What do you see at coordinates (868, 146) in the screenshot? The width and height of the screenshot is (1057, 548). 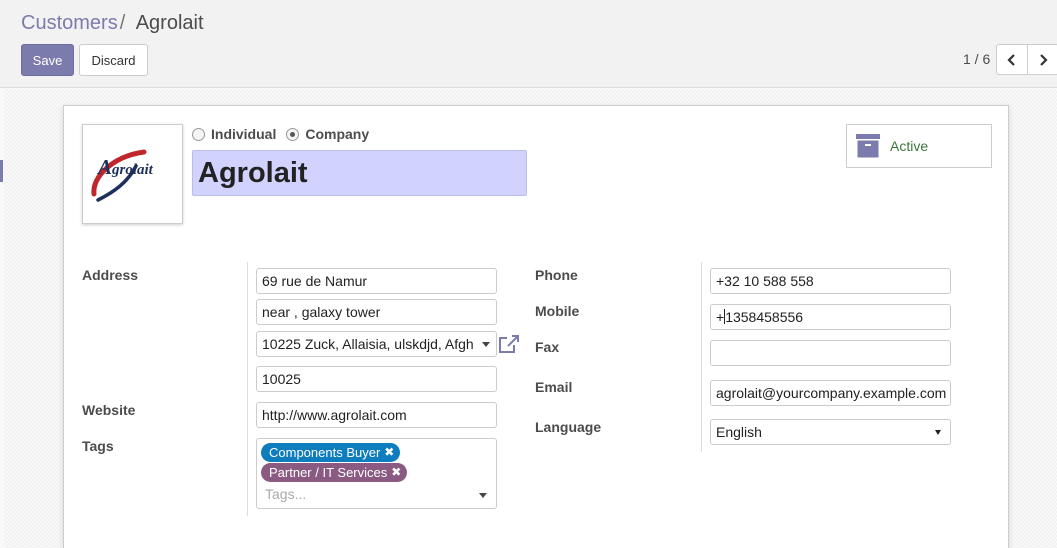 I see `archive-icon` at bounding box center [868, 146].